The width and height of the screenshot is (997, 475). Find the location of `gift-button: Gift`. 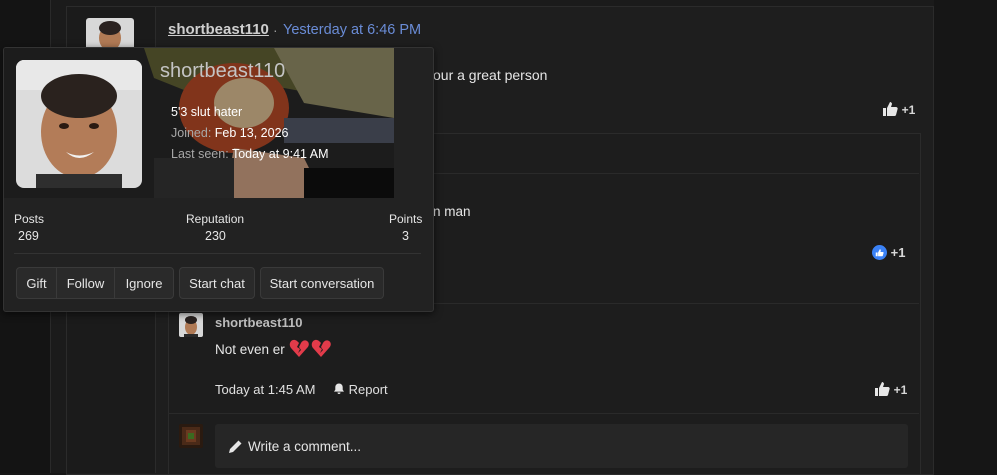

gift-button: Gift is located at coordinates (36, 283).